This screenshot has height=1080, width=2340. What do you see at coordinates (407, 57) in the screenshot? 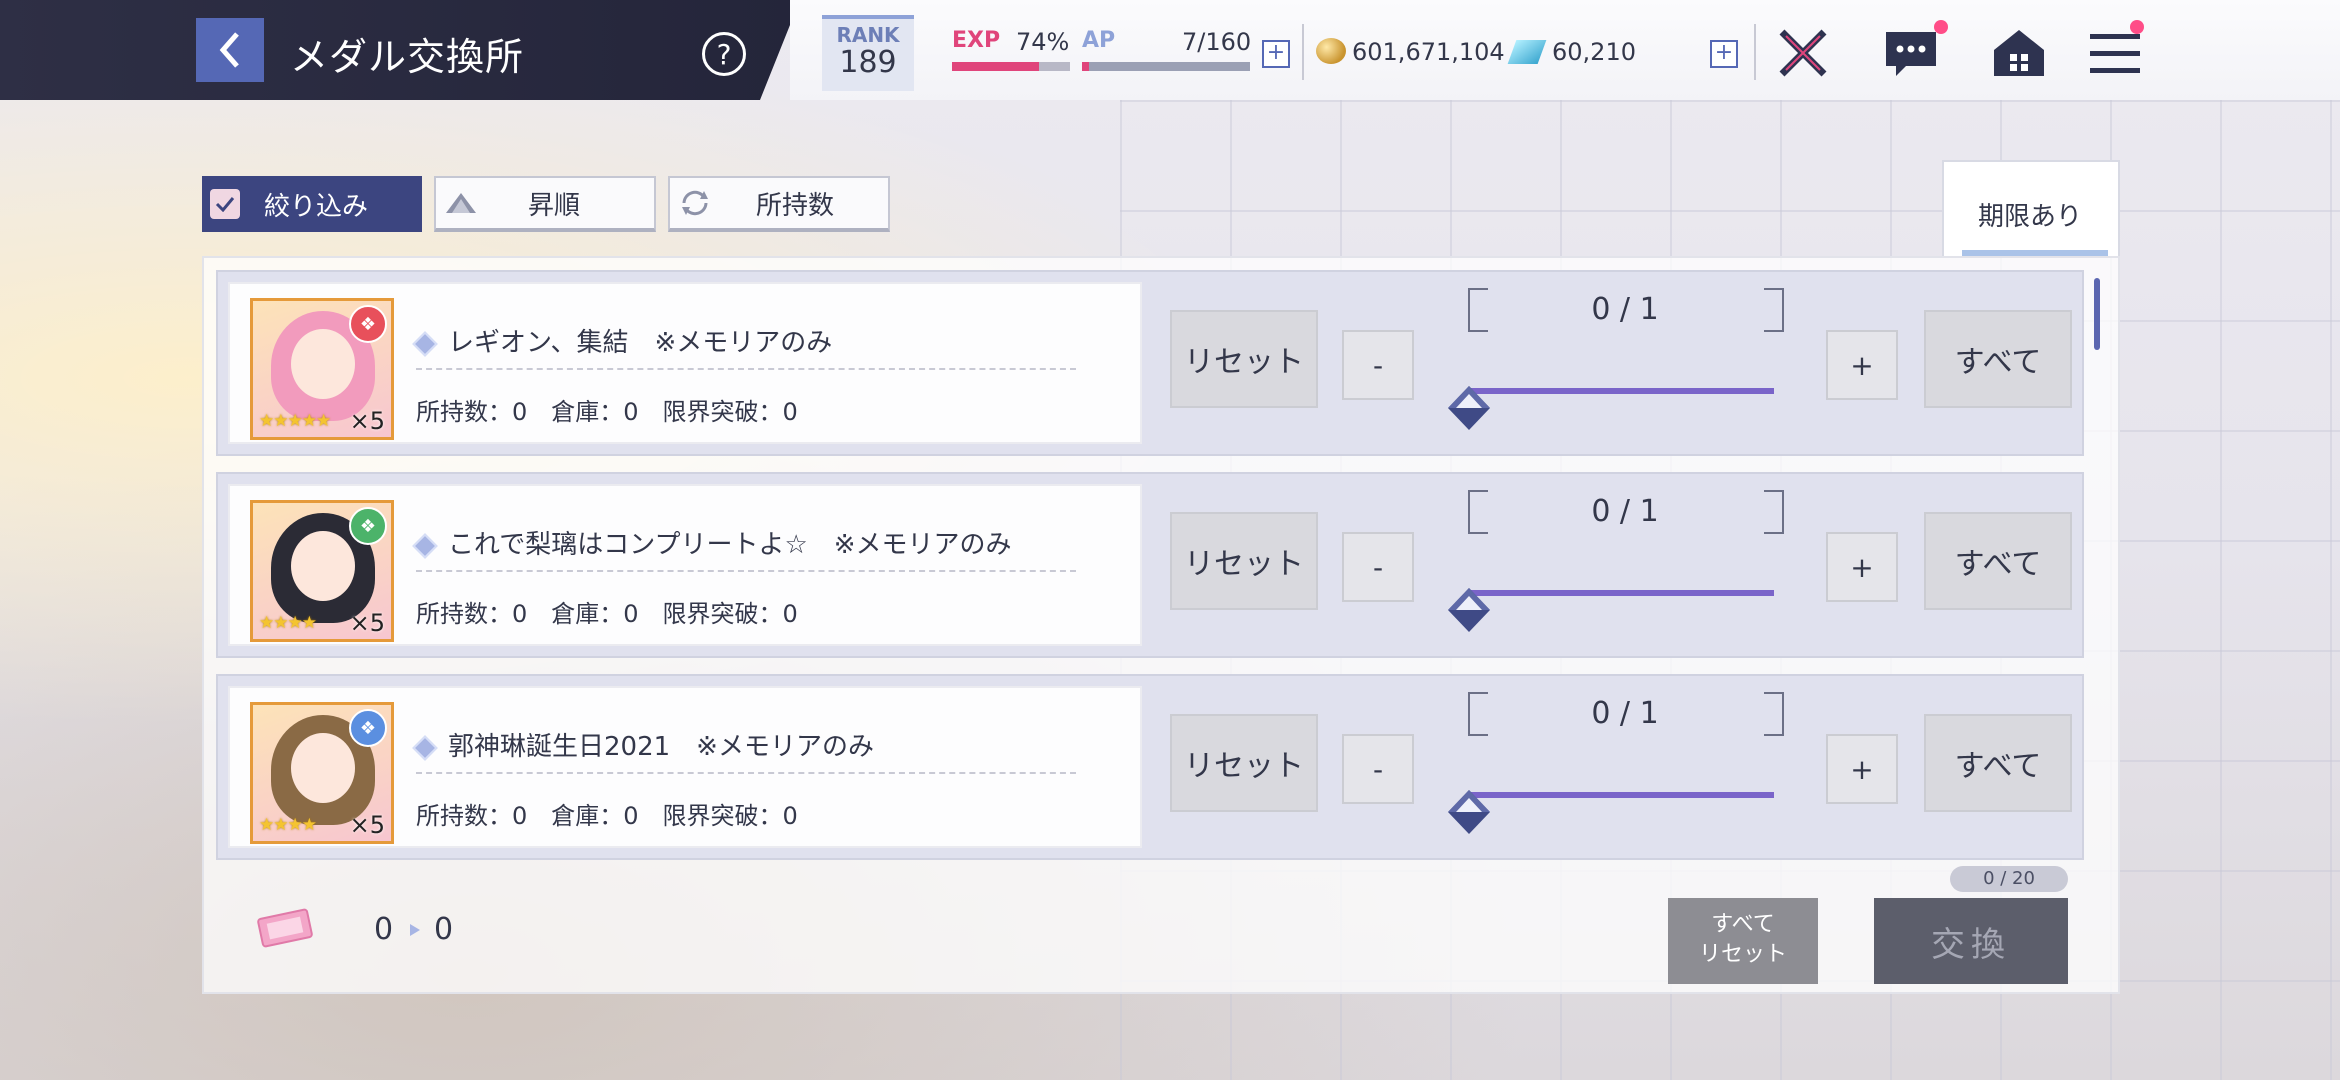
I see `page-title: メダル交換所` at bounding box center [407, 57].